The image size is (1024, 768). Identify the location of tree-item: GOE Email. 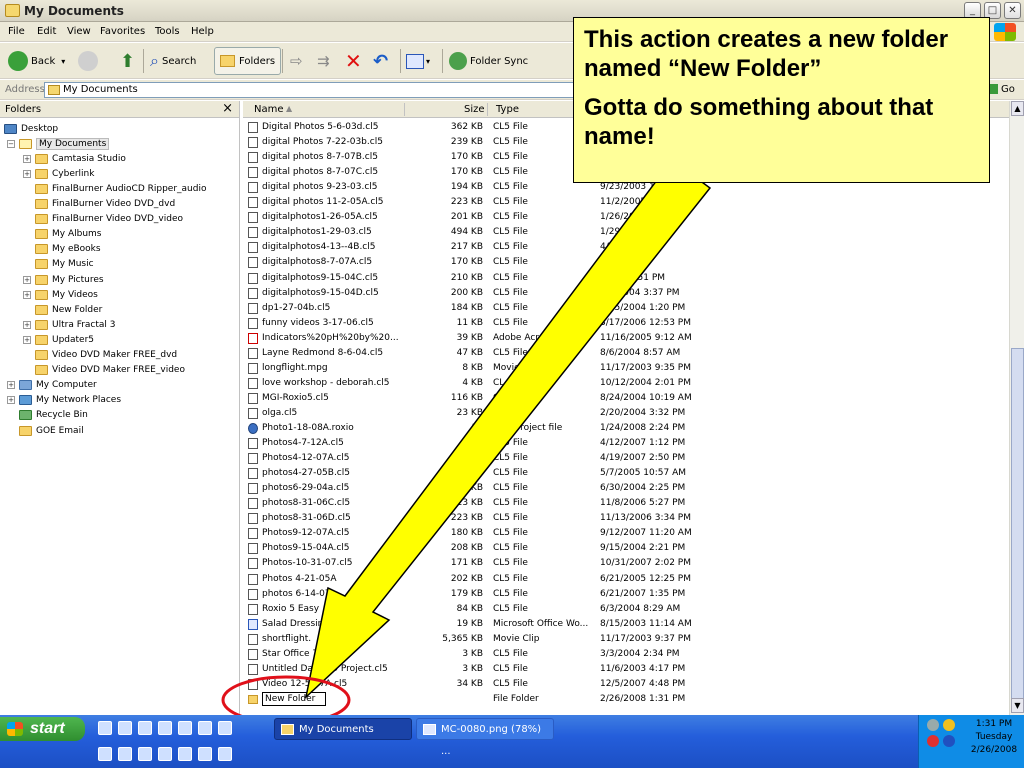
(45, 430).